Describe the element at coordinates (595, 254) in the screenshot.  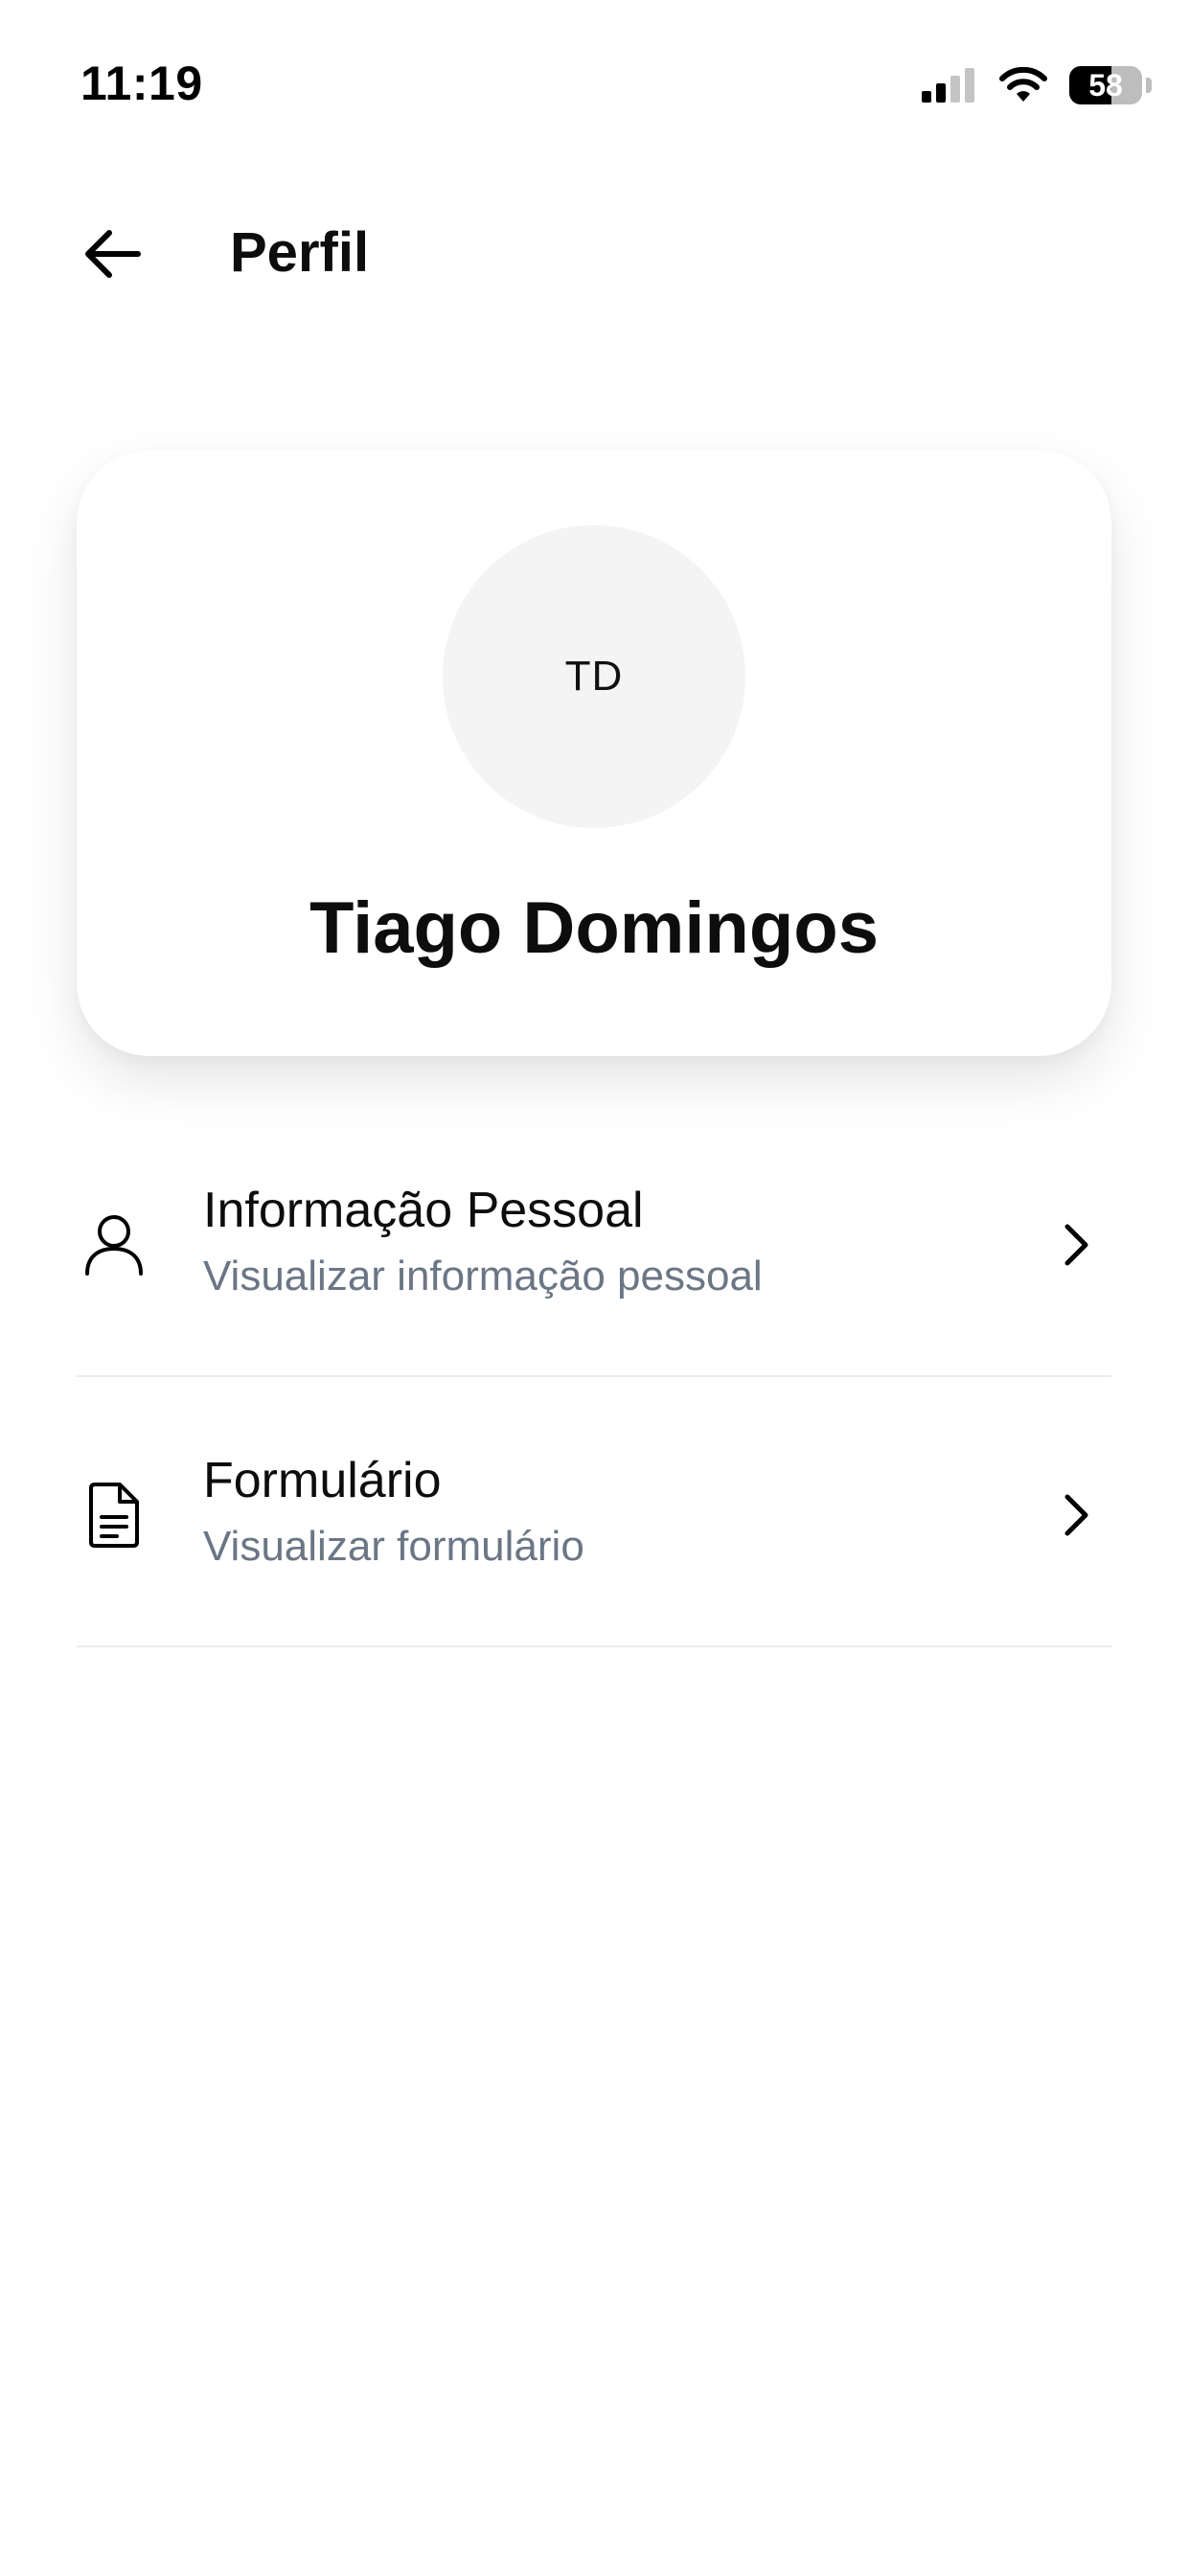
I see `header: Perfil` at that location.